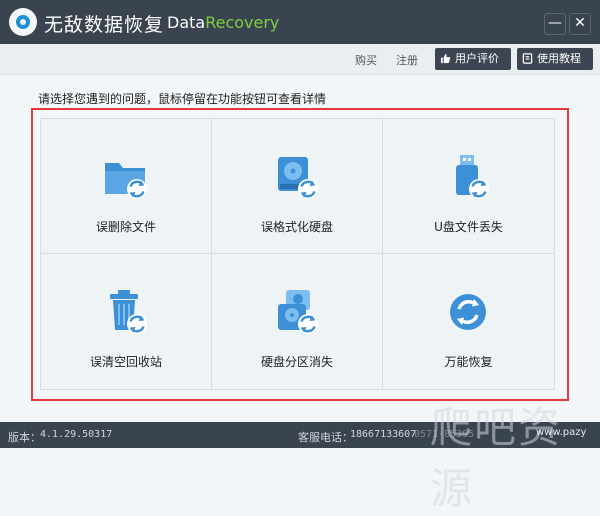 Image resolution: width=600 pixels, height=516 pixels. I want to click on user-review-button: 用户评价, so click(473, 59).